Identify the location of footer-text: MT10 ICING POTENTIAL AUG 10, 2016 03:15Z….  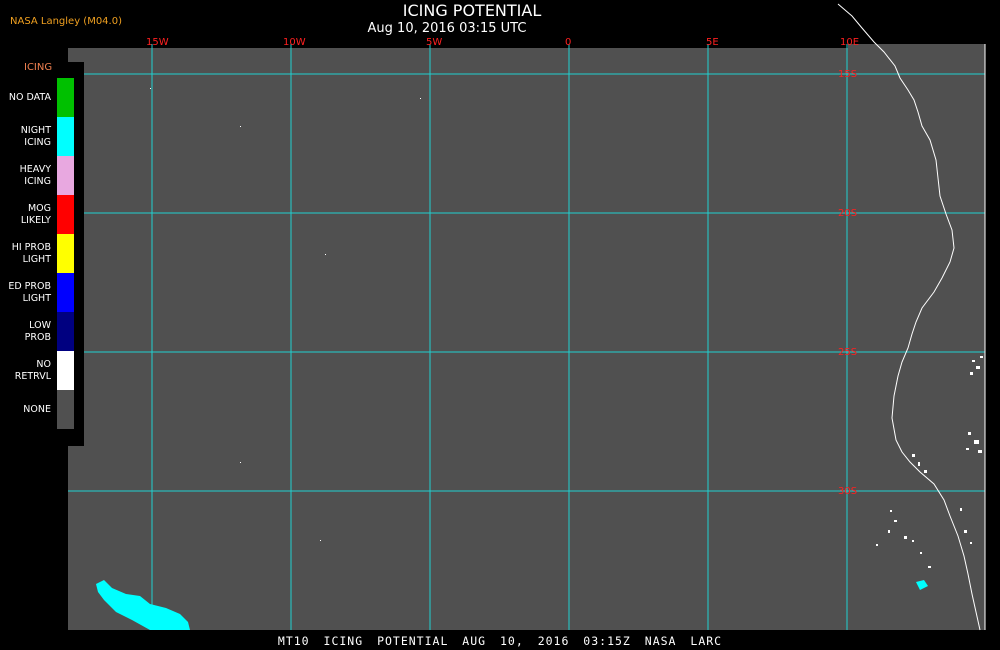
(500, 641).